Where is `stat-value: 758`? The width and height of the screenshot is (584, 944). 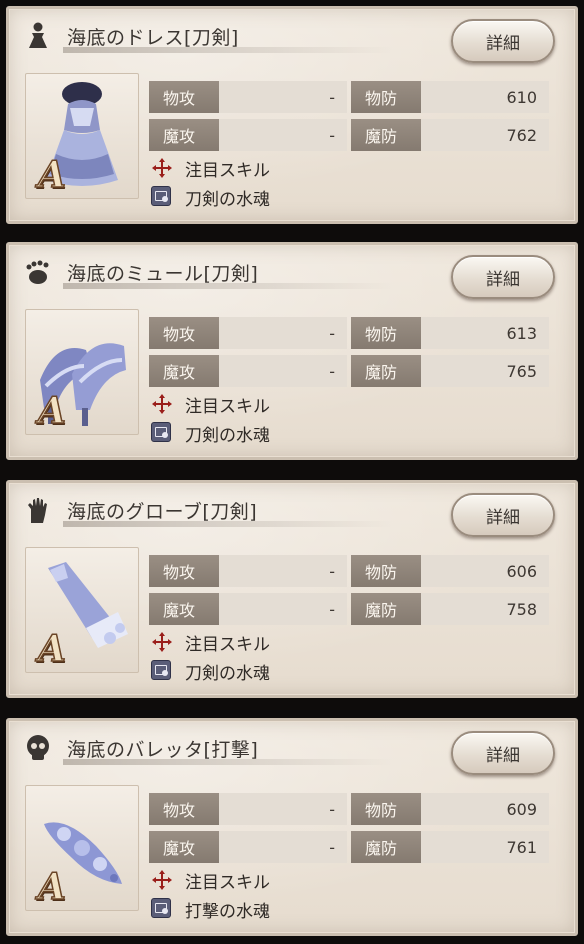
stat-value: 758 is located at coordinates (485, 609).